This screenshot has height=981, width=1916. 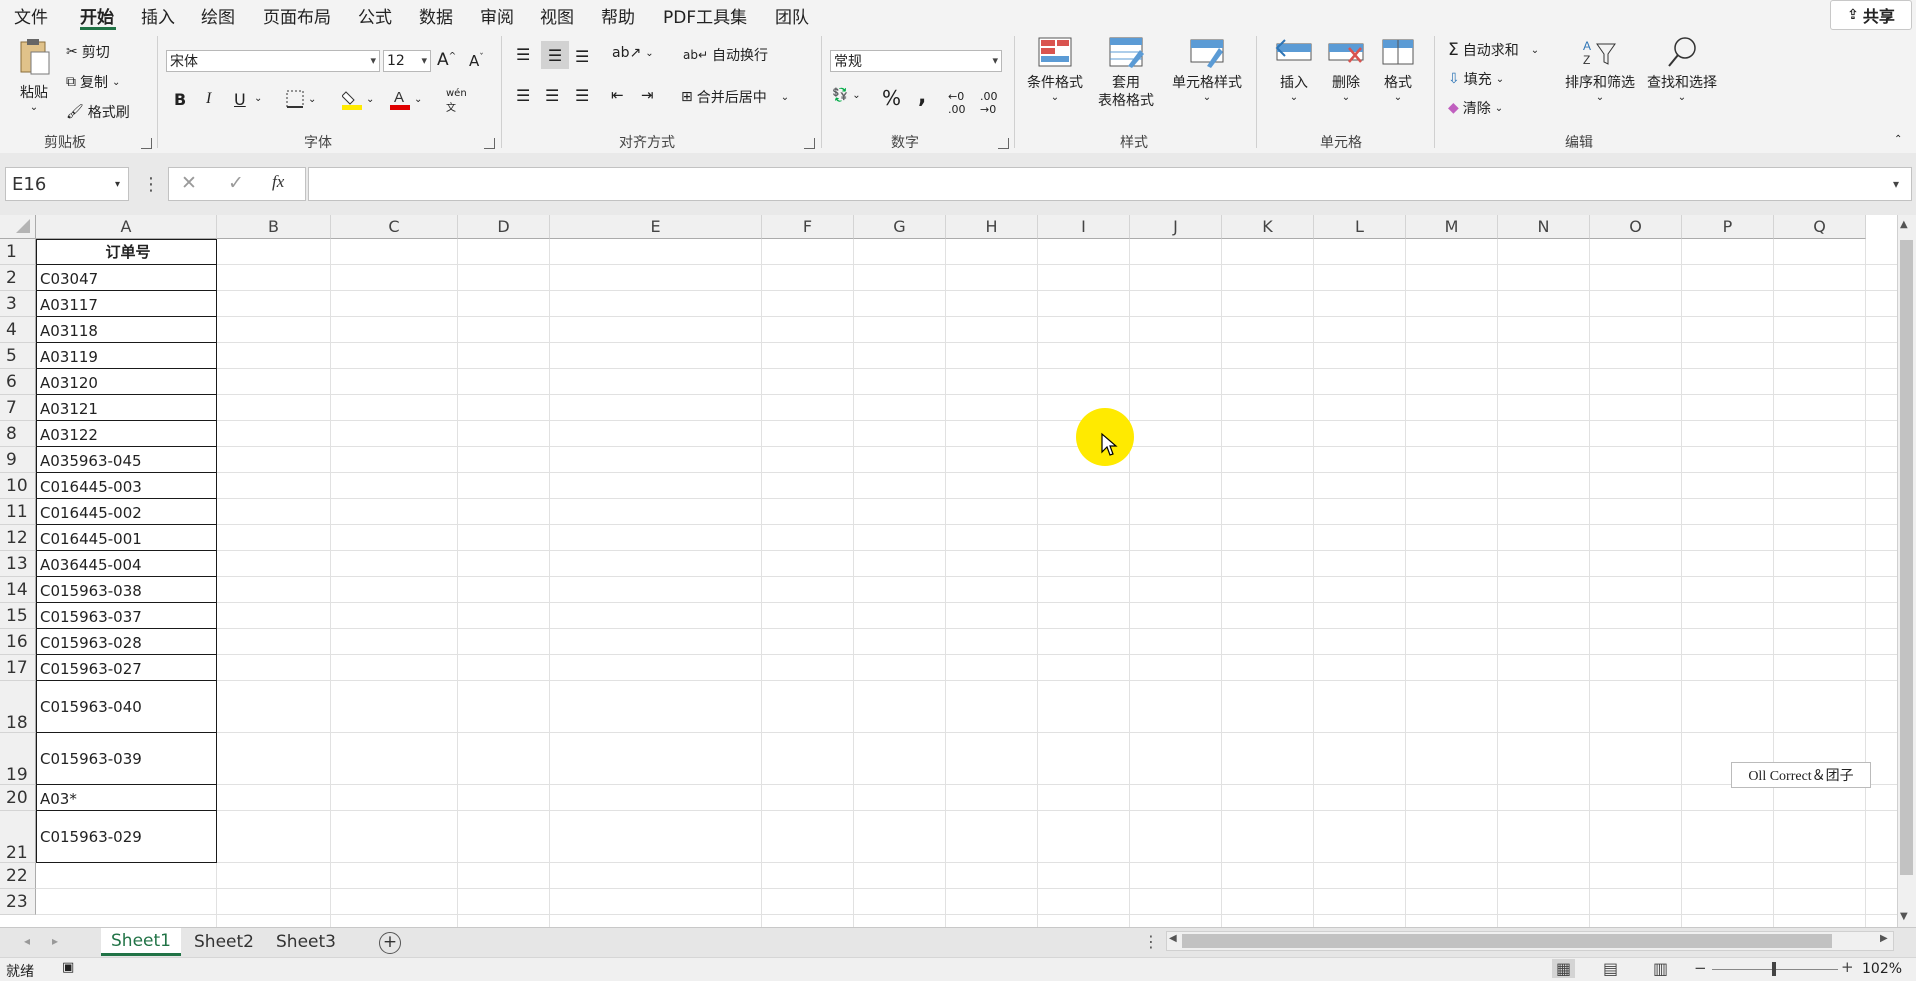 I want to click on cell-a5: A03119, so click(x=126, y=356).